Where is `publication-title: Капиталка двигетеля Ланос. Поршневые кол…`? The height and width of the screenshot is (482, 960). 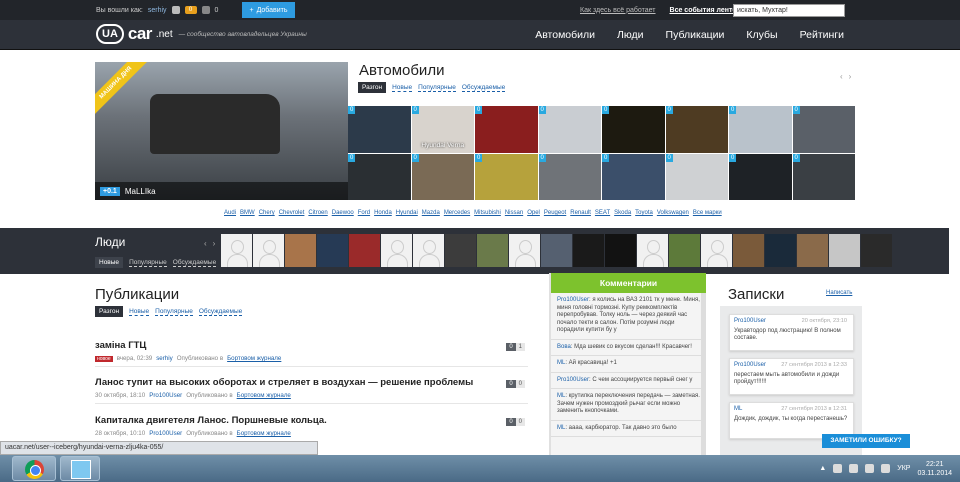 publication-title: Капиталка двигетеля Ланос. Поршневые кол… is located at coordinates (311, 420).